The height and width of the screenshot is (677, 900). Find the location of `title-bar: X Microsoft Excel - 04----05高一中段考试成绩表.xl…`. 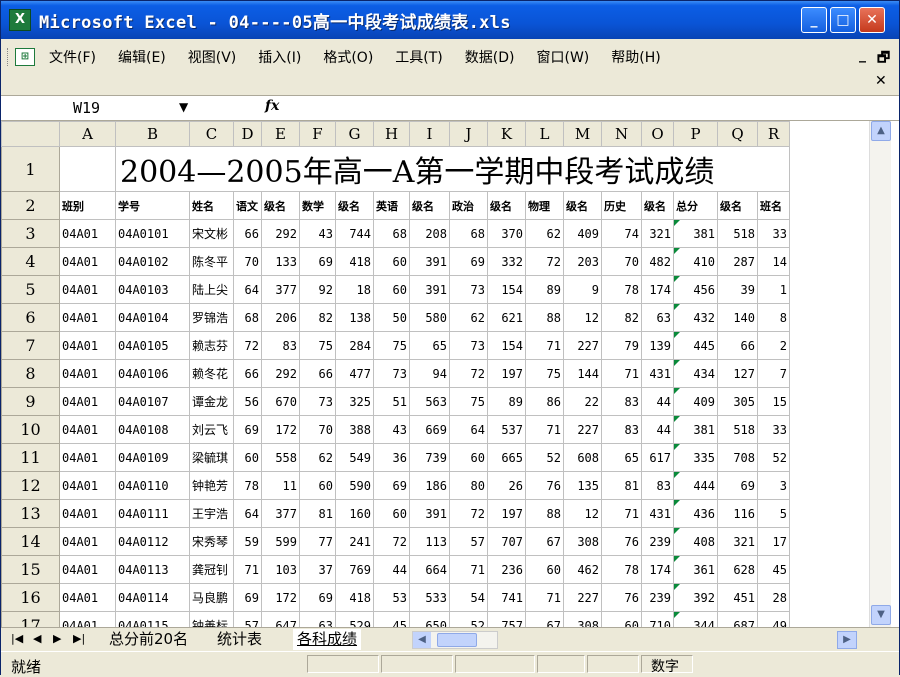

title-bar: X Microsoft Excel - 04----05高一中段考试成绩表.xl… is located at coordinates (450, 20).